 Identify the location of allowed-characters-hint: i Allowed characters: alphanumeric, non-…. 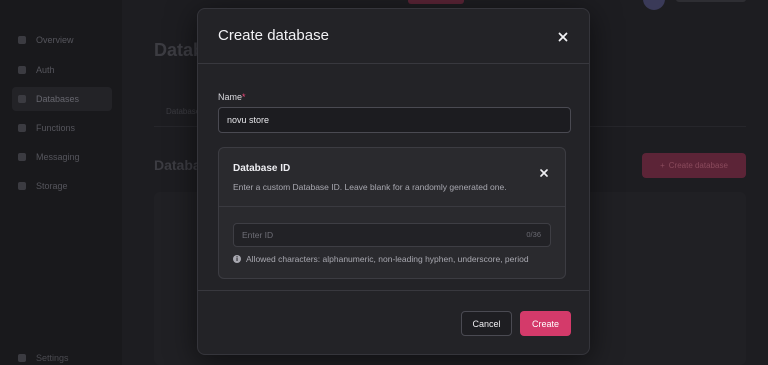
(381, 259).